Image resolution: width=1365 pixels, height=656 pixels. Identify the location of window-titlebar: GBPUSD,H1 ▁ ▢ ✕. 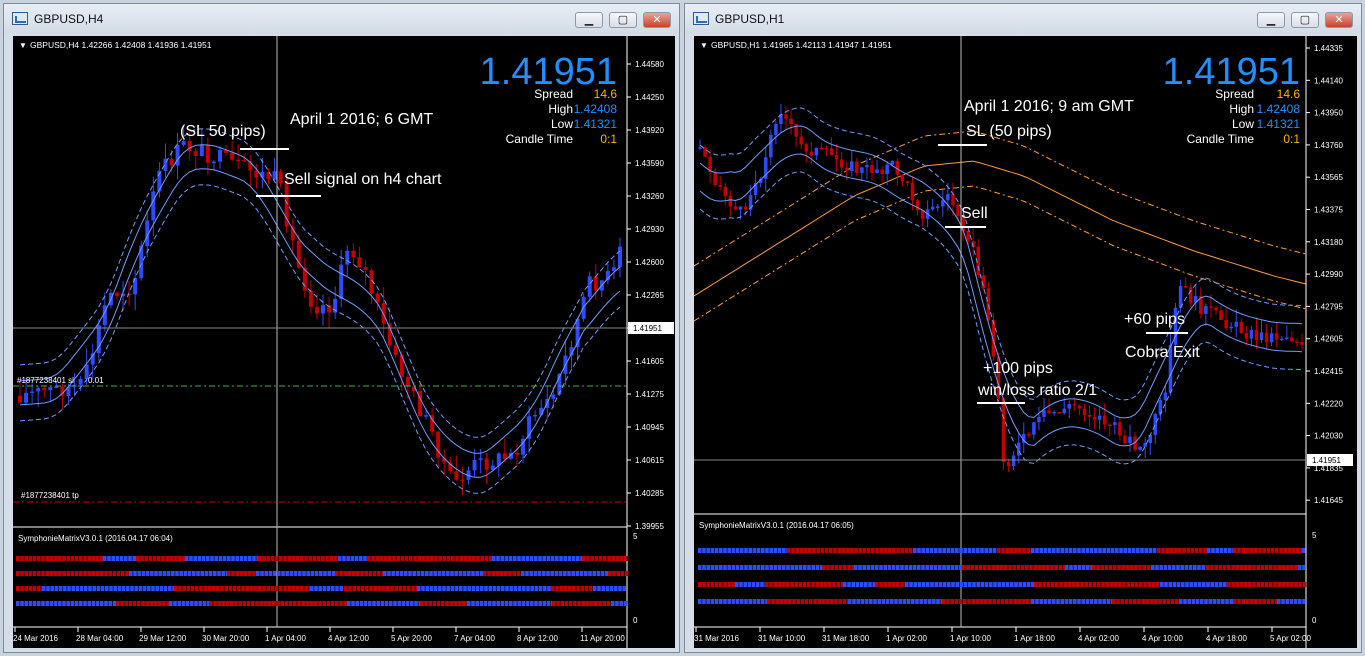
(1023, 19).